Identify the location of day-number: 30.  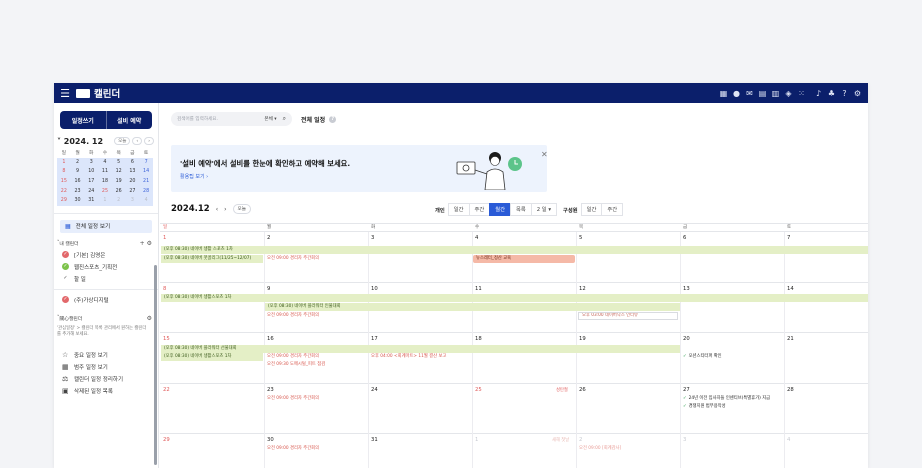
(270, 440).